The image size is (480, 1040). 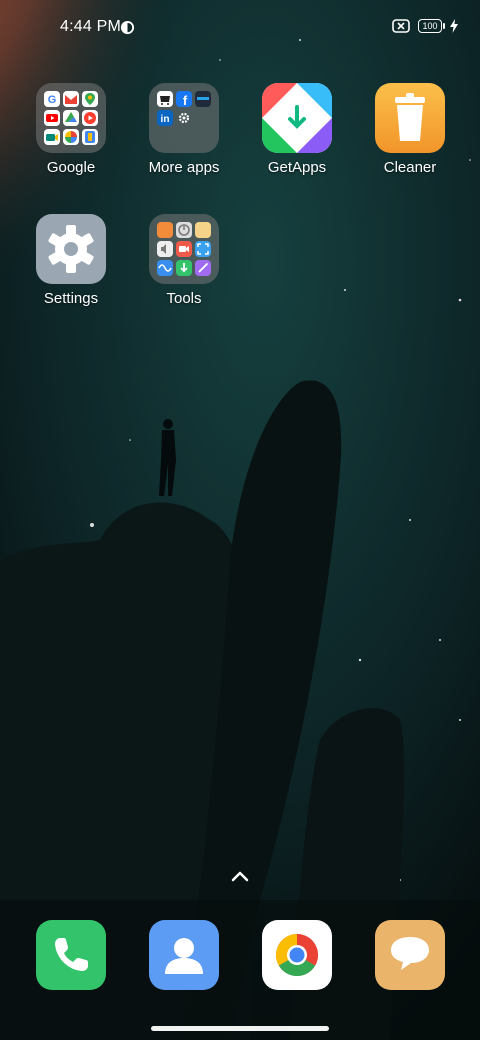 I want to click on contacts-icon, so click(x=184, y=956).